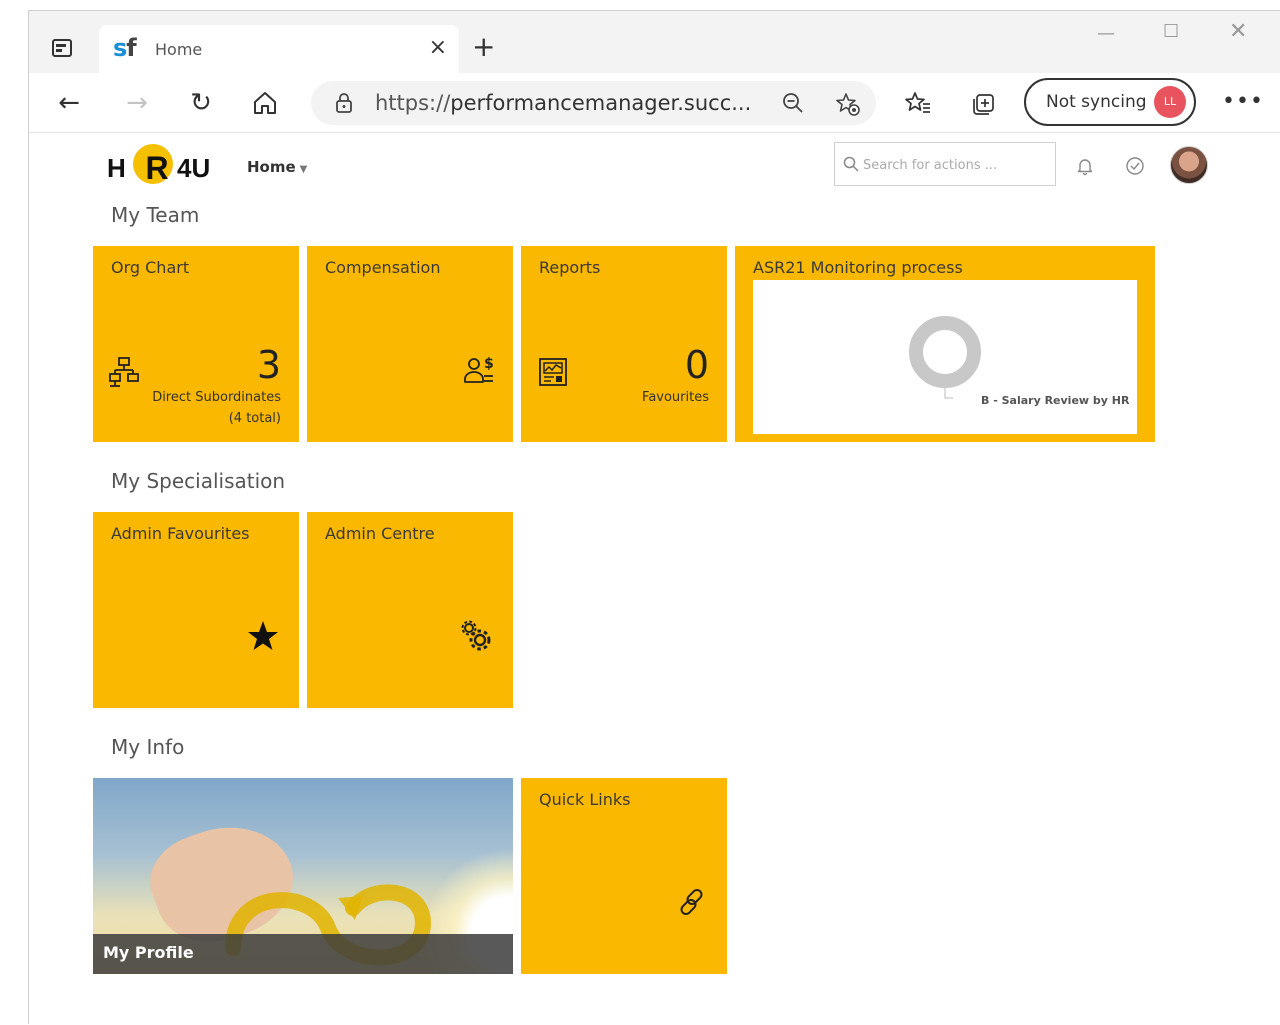  I want to click on chart-panel: B - Salary Review by HR, so click(945, 357).